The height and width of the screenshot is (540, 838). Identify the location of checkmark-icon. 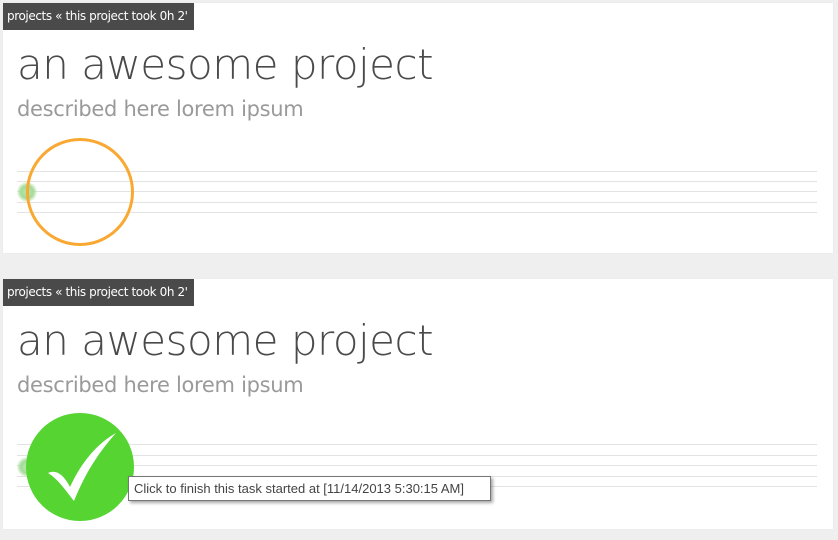
(82, 467).